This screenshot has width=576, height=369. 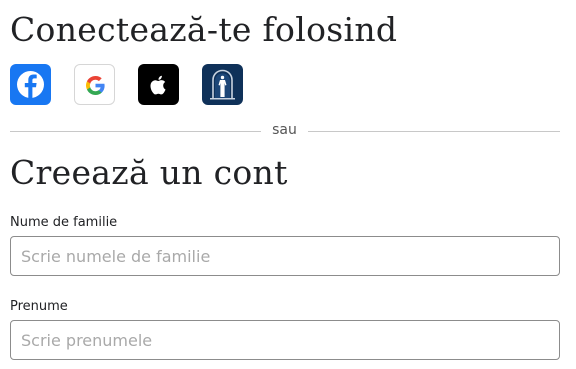 I want to click on last-name-input, so click(x=285, y=256).